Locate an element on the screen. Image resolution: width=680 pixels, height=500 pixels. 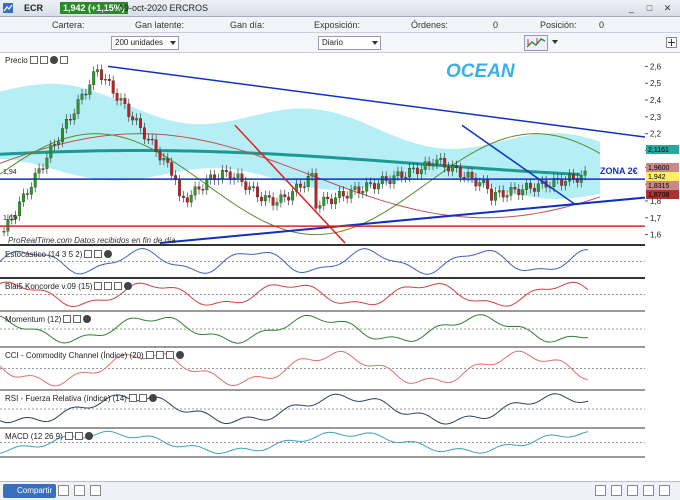
maximize-button: □ is located at coordinates (649, 8).